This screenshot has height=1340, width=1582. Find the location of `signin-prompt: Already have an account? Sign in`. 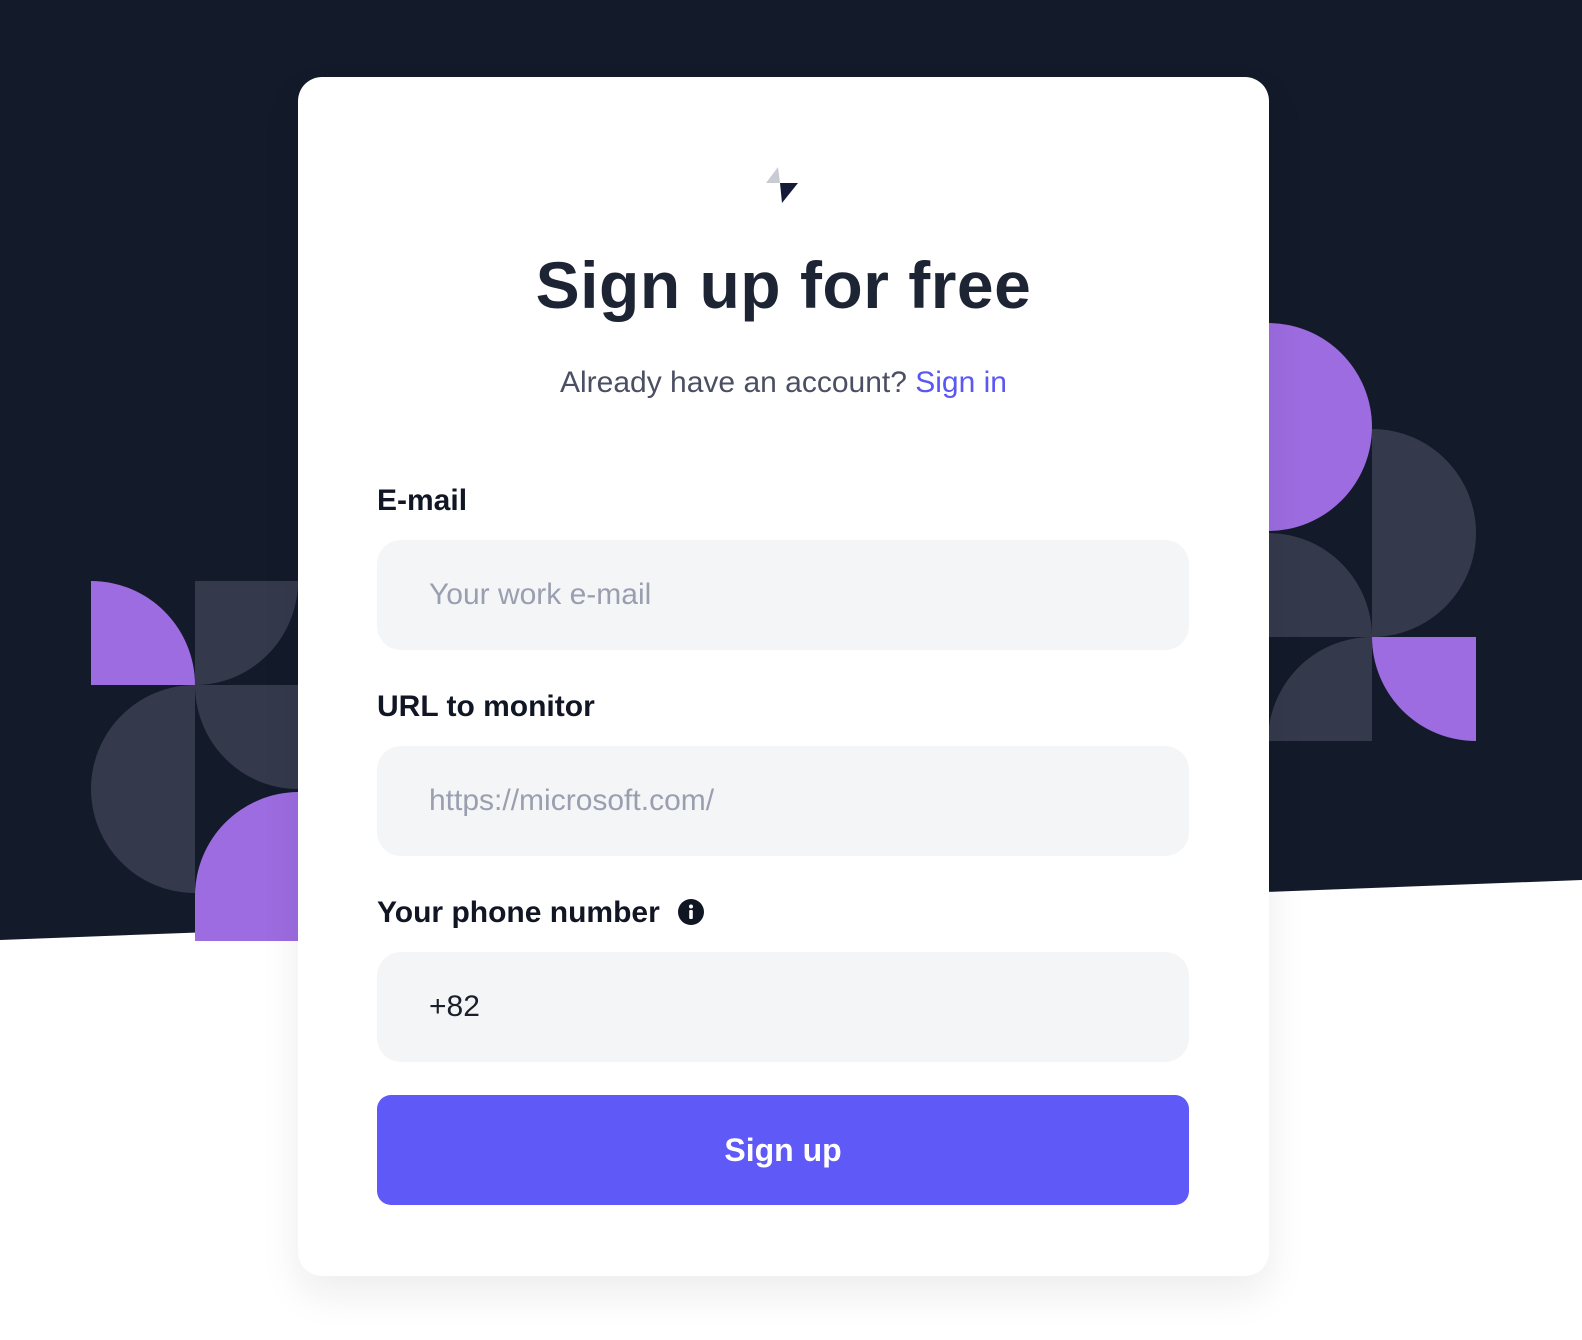

signin-prompt: Already have an account? Sign in is located at coordinates (783, 383).